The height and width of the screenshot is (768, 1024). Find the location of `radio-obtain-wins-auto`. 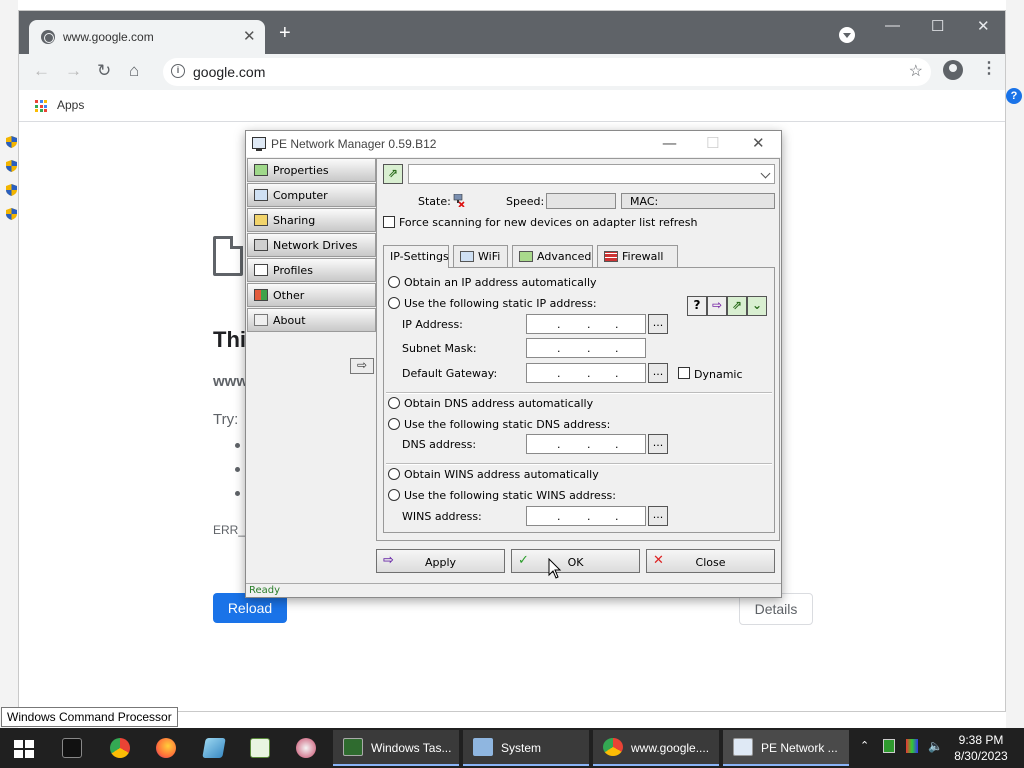

radio-obtain-wins-auto is located at coordinates (394, 474).